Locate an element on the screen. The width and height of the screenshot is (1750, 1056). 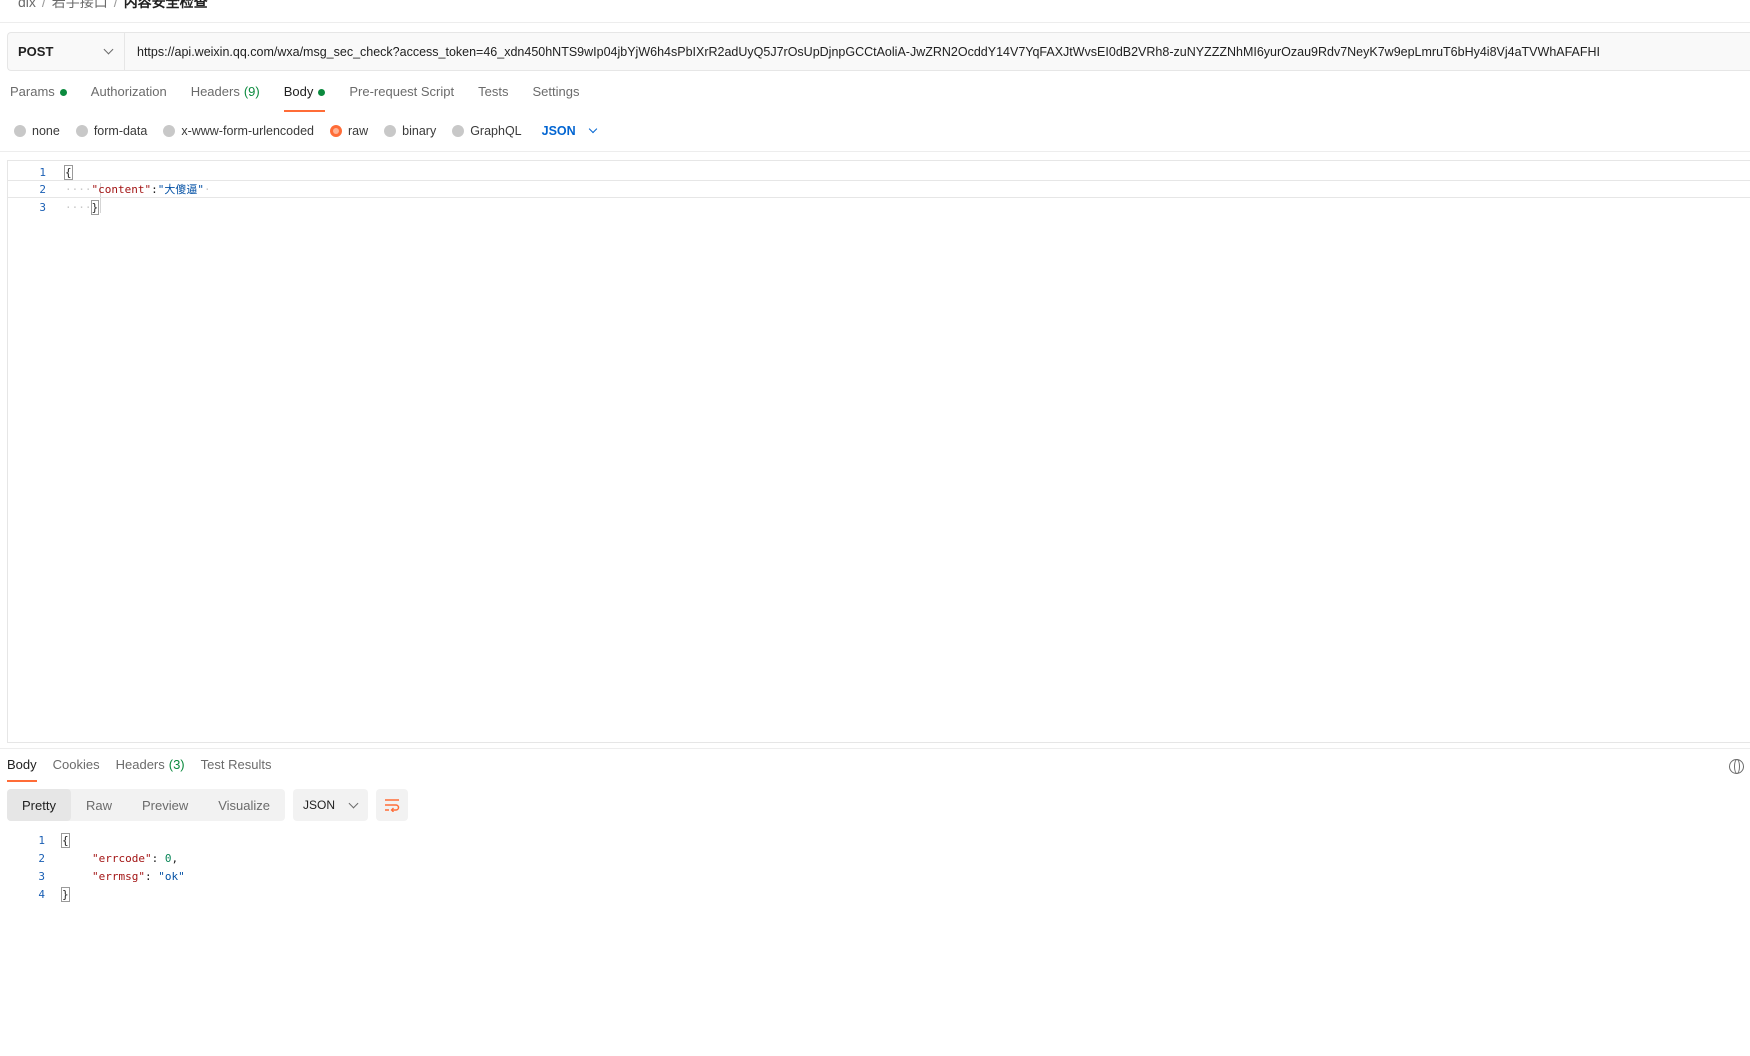
params-indicator-dot is located at coordinates (63, 92).